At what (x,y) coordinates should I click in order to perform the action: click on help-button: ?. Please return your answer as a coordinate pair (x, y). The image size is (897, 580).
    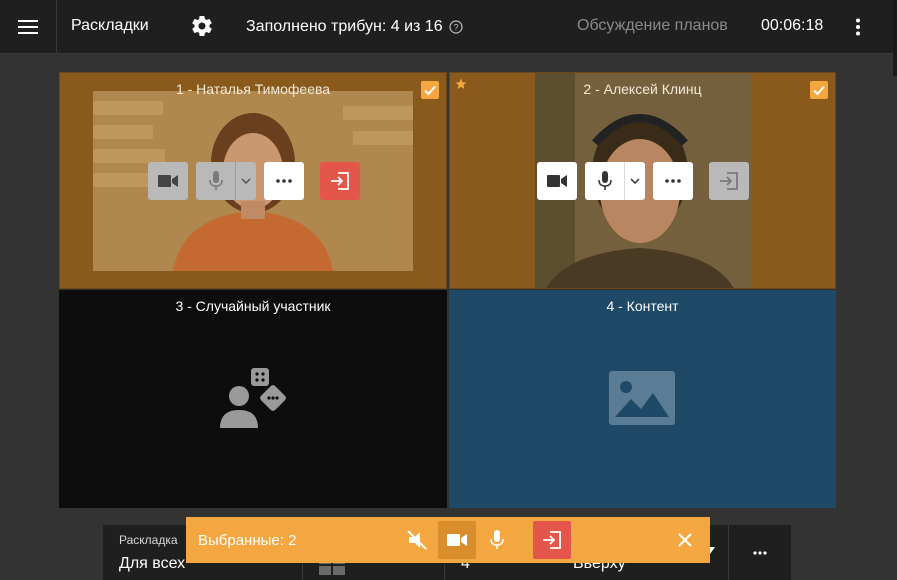
    Looking at the image, I should click on (455, 27).